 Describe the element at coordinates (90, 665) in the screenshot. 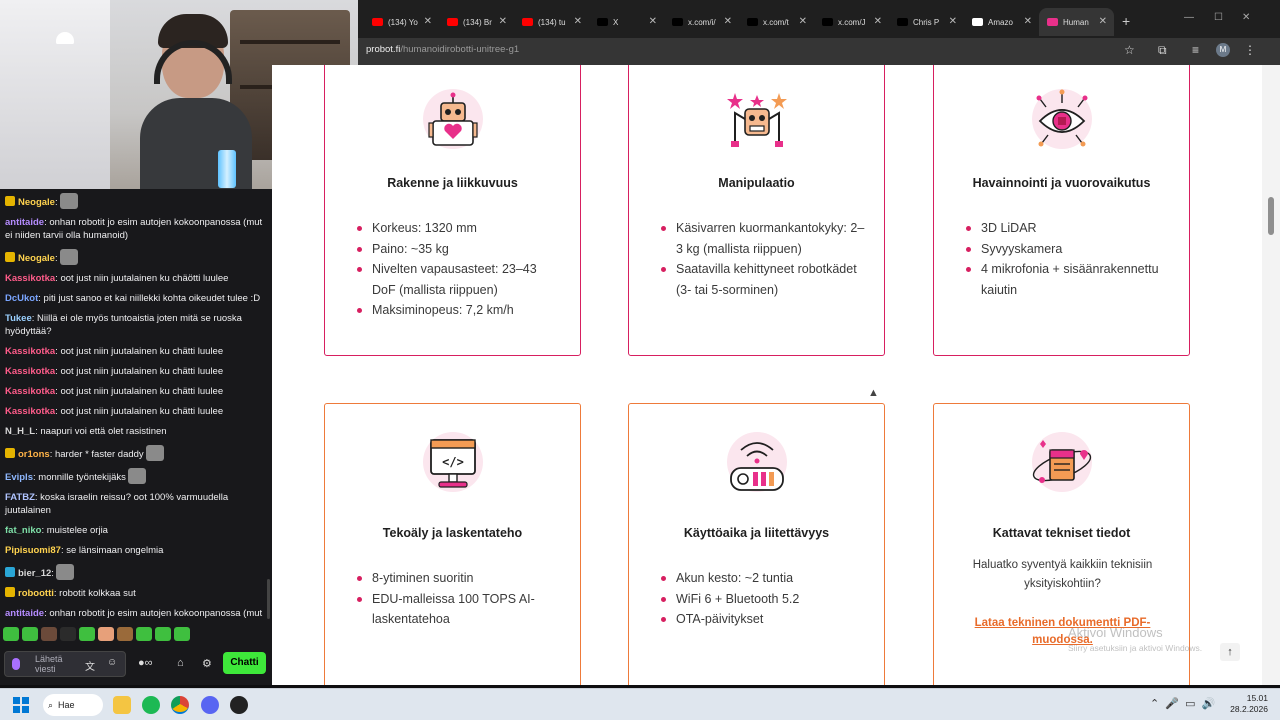

I see `translate-icon: 文` at that location.